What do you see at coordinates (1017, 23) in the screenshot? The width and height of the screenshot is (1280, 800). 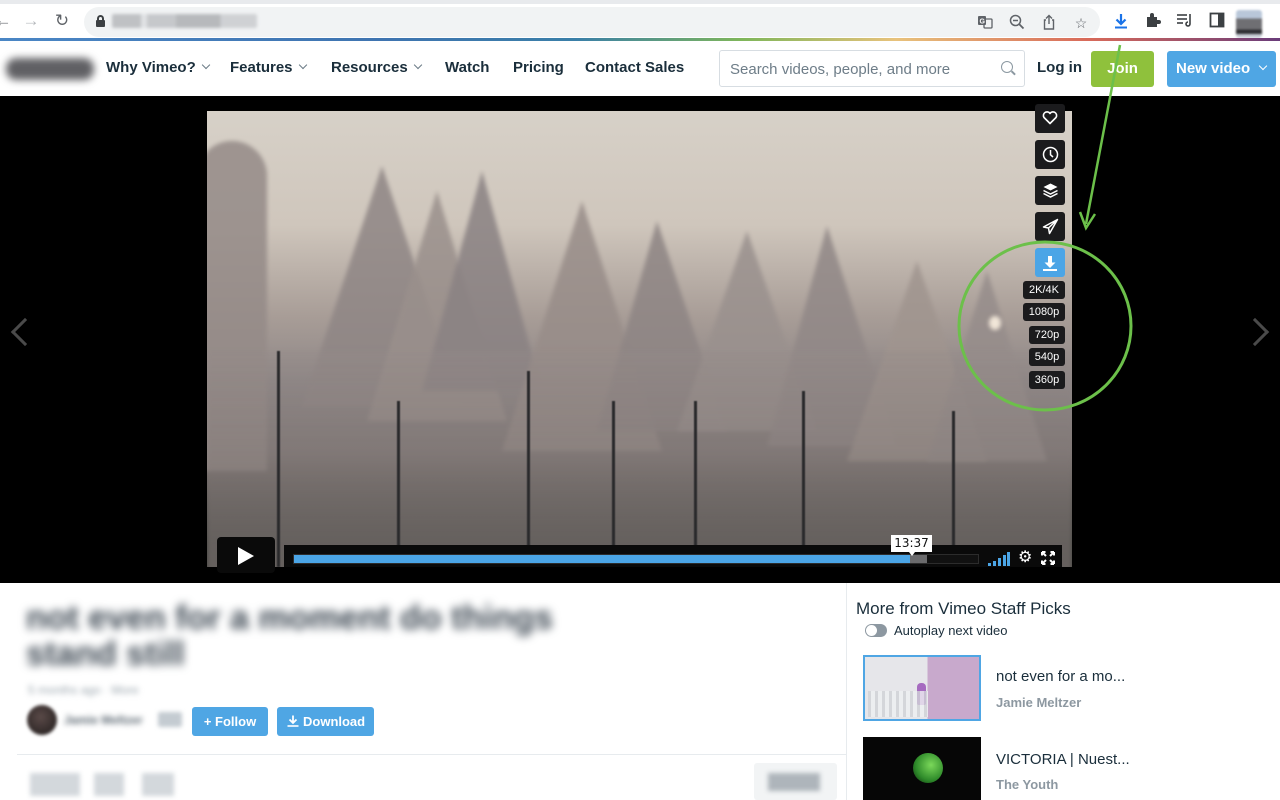 I see `zoom-out-icon` at bounding box center [1017, 23].